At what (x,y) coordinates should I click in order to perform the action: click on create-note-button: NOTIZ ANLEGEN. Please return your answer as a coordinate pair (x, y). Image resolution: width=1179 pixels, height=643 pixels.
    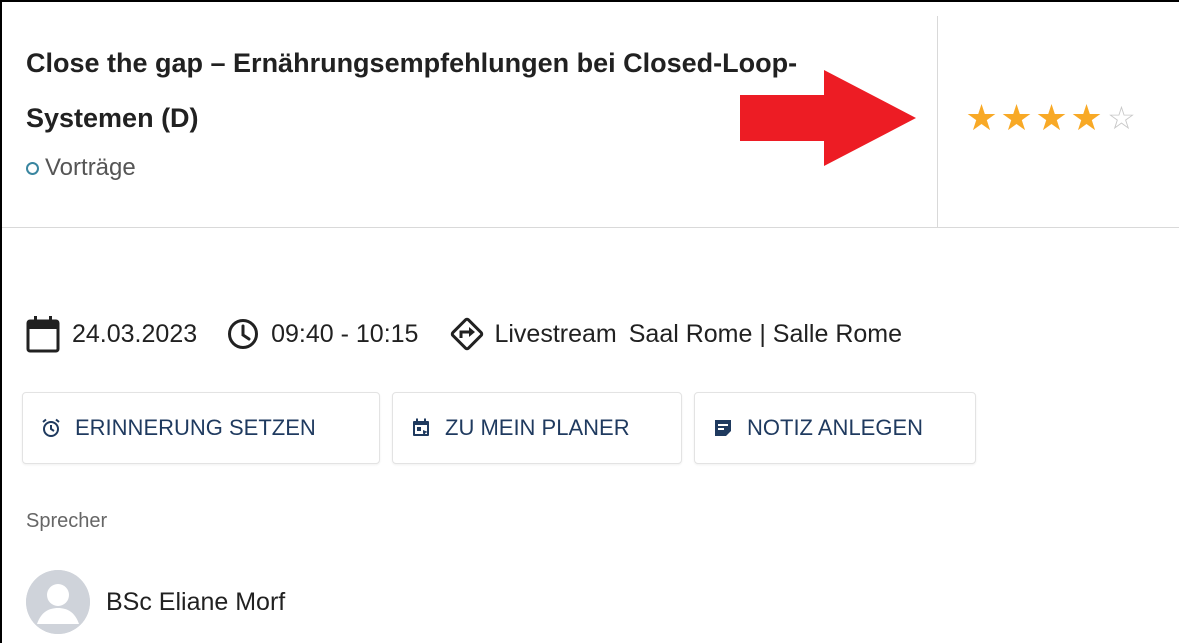
    Looking at the image, I should click on (835, 428).